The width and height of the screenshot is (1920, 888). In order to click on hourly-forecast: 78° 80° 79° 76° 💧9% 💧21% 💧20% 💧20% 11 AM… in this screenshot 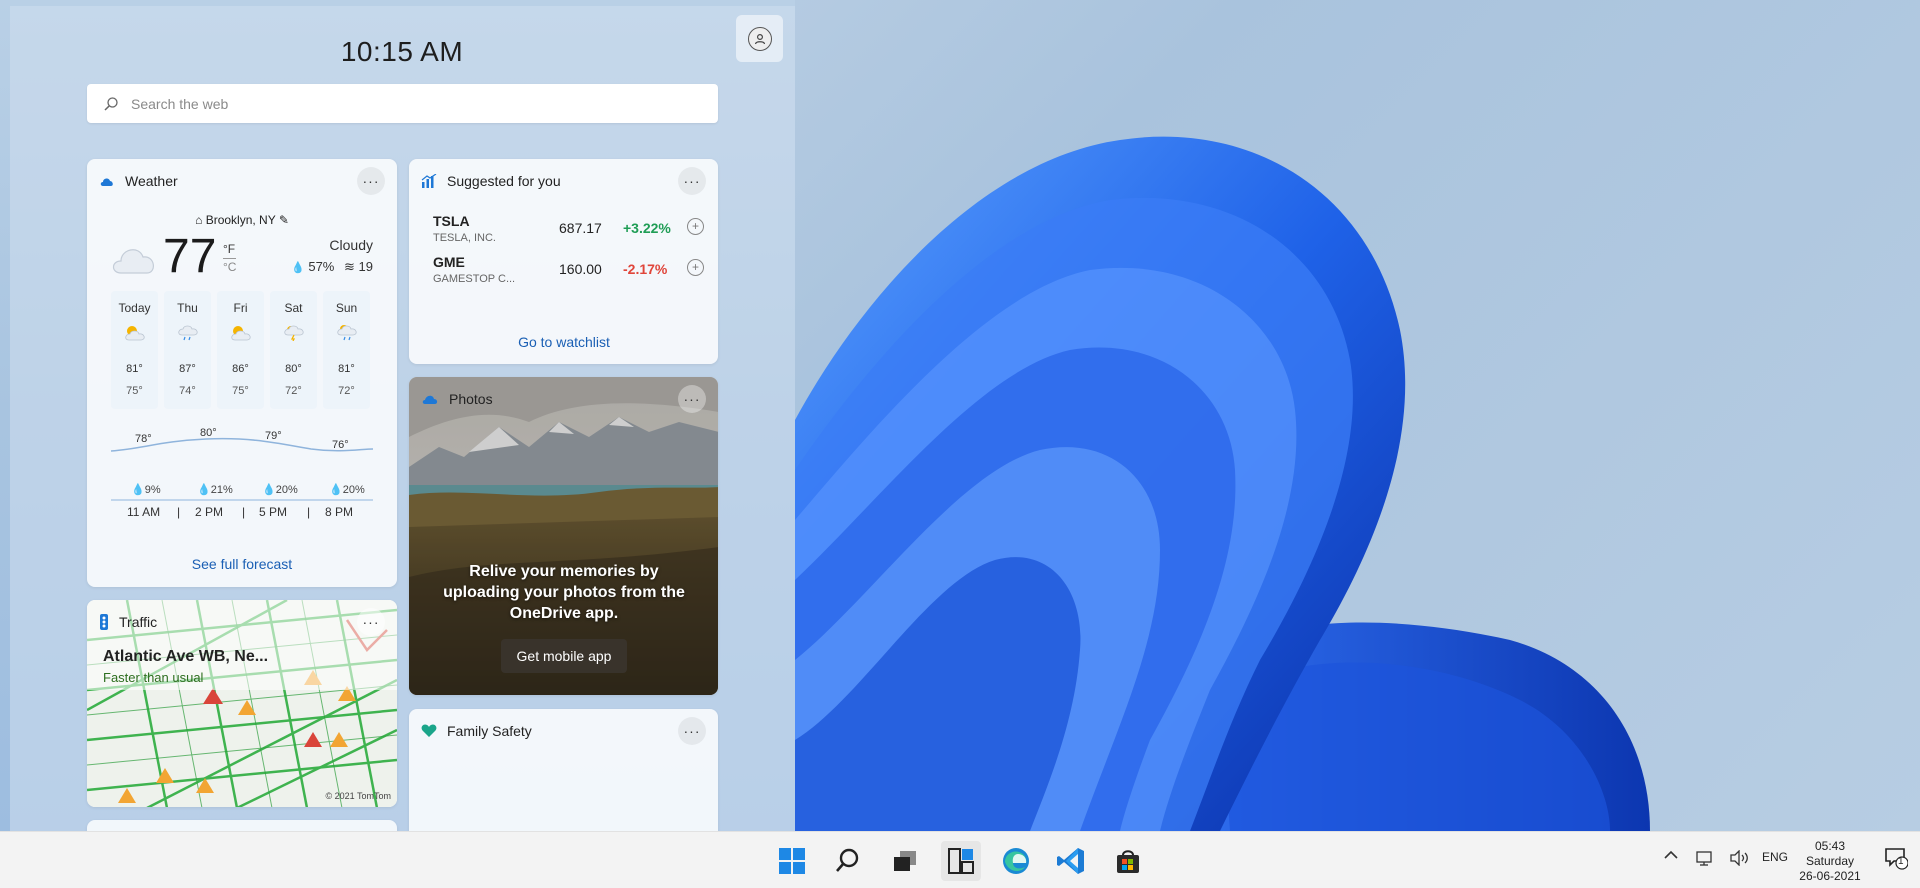, I will do `click(242, 471)`.